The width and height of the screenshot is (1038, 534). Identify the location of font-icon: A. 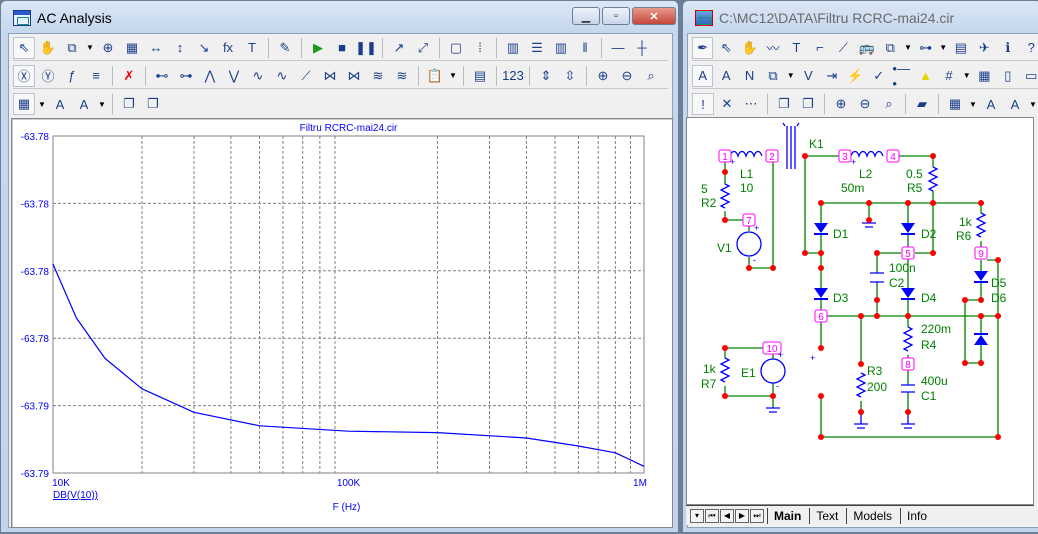
(991, 104).